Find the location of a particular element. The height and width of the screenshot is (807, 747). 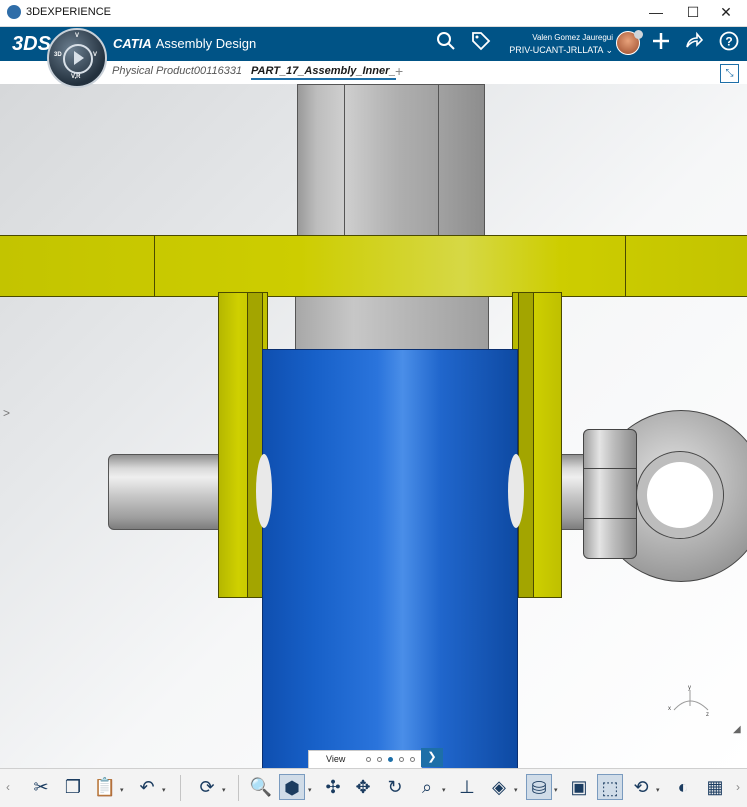

play-icon is located at coordinates (79, 58).